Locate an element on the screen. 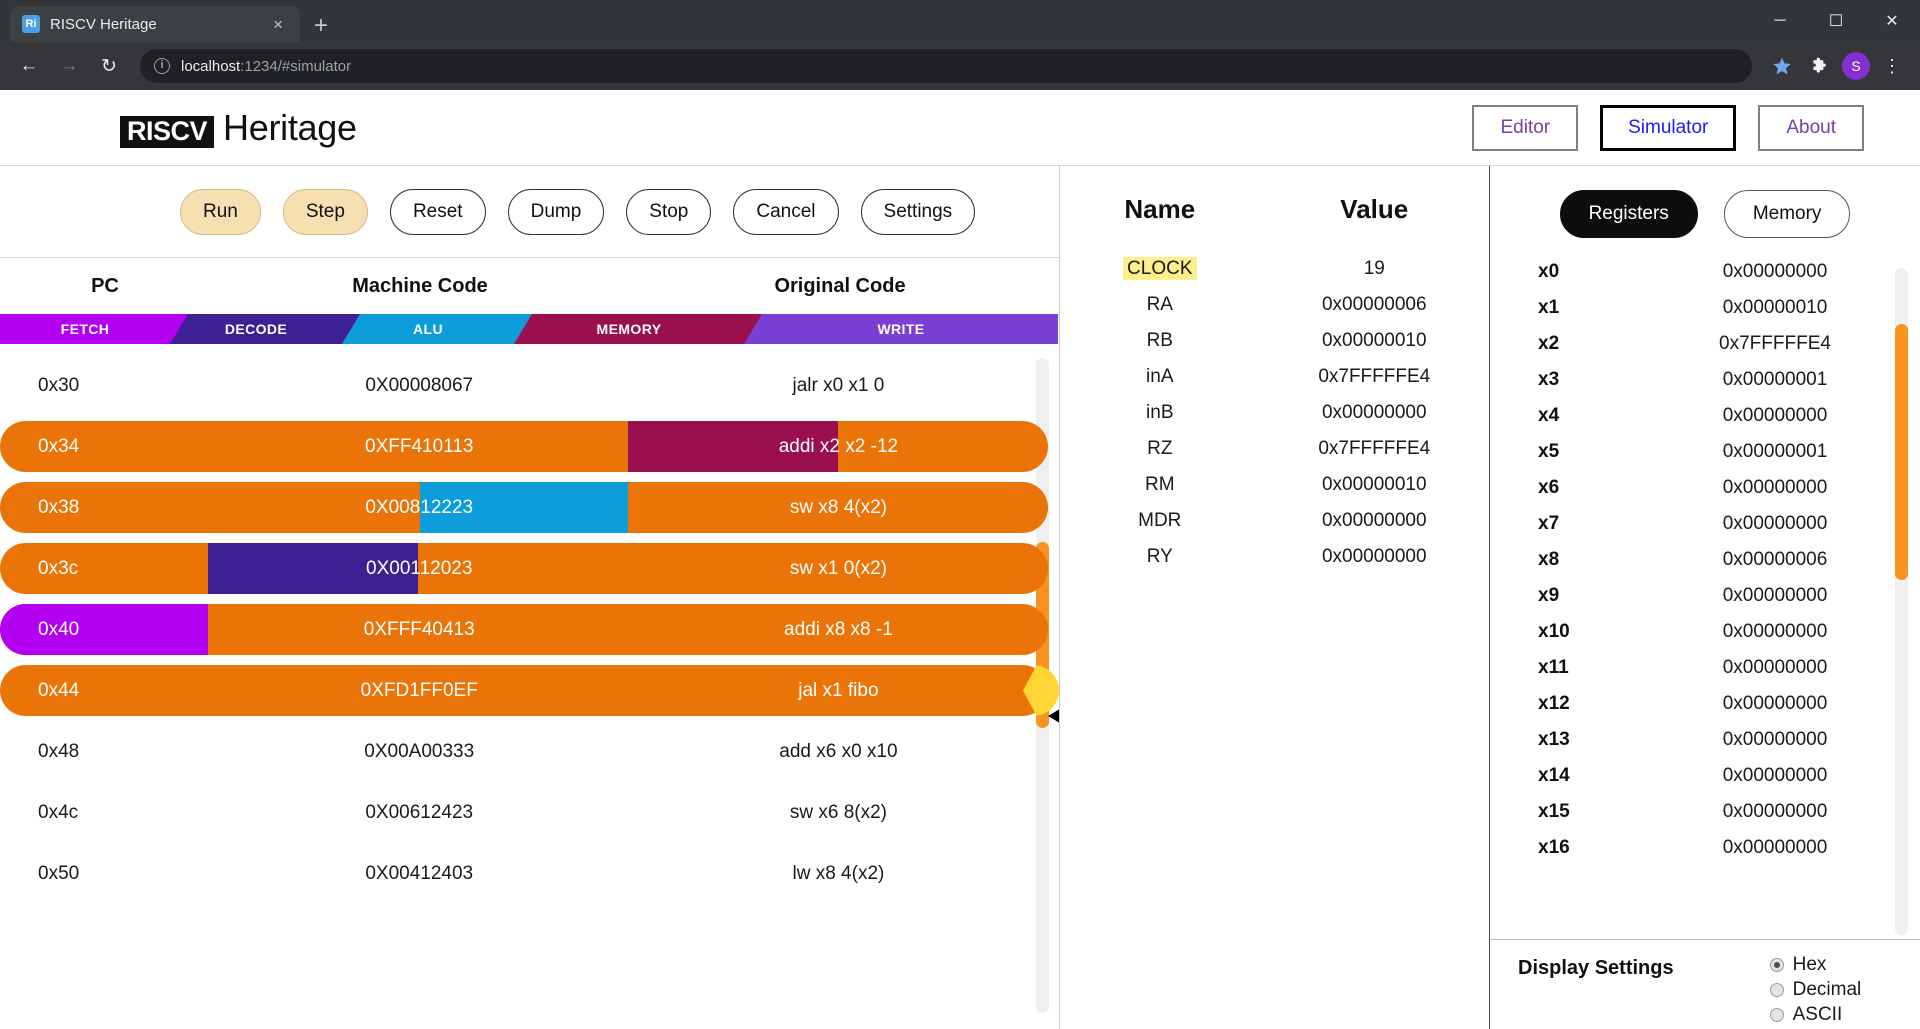  forward-icon: → is located at coordinates (69, 66).